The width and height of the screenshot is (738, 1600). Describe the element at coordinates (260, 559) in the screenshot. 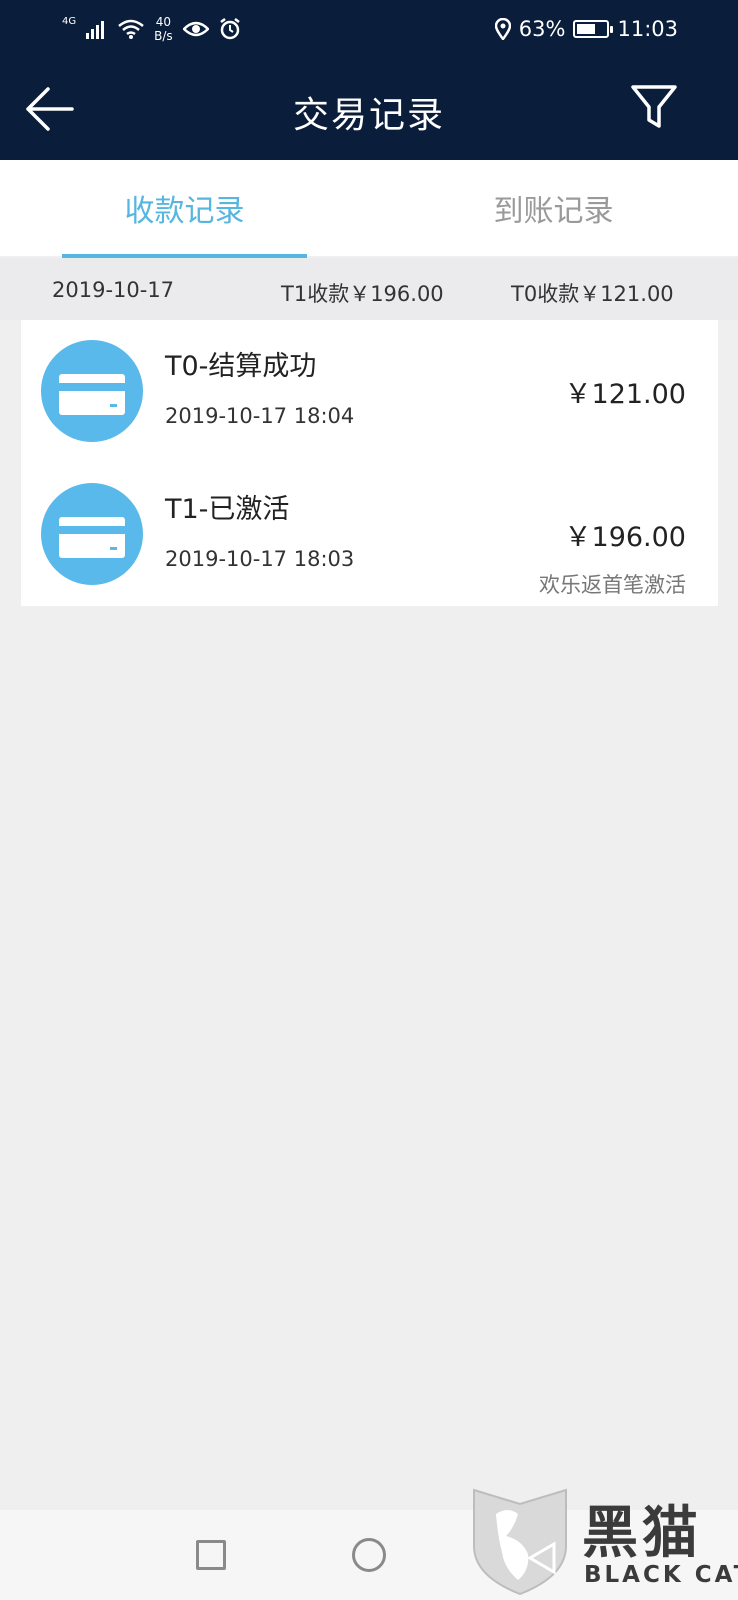

I see `record-time: 2019-10-17 18:03` at that location.